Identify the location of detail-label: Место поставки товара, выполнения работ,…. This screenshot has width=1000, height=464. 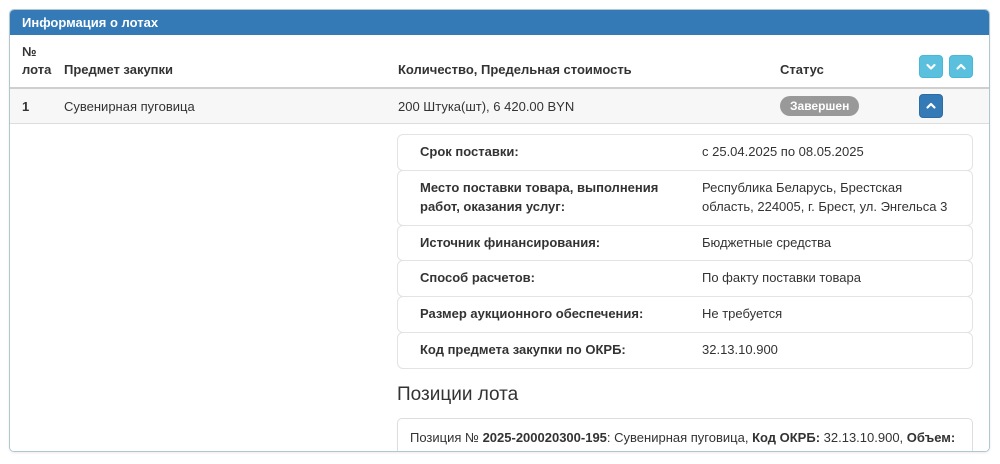
(539, 196).